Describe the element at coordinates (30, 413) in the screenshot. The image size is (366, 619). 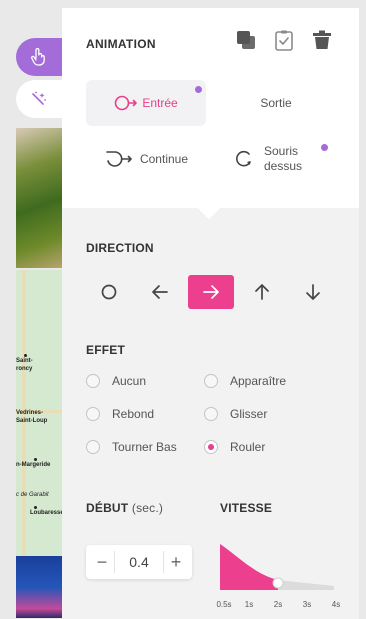
I see `map-label: Vedrines-` at that location.